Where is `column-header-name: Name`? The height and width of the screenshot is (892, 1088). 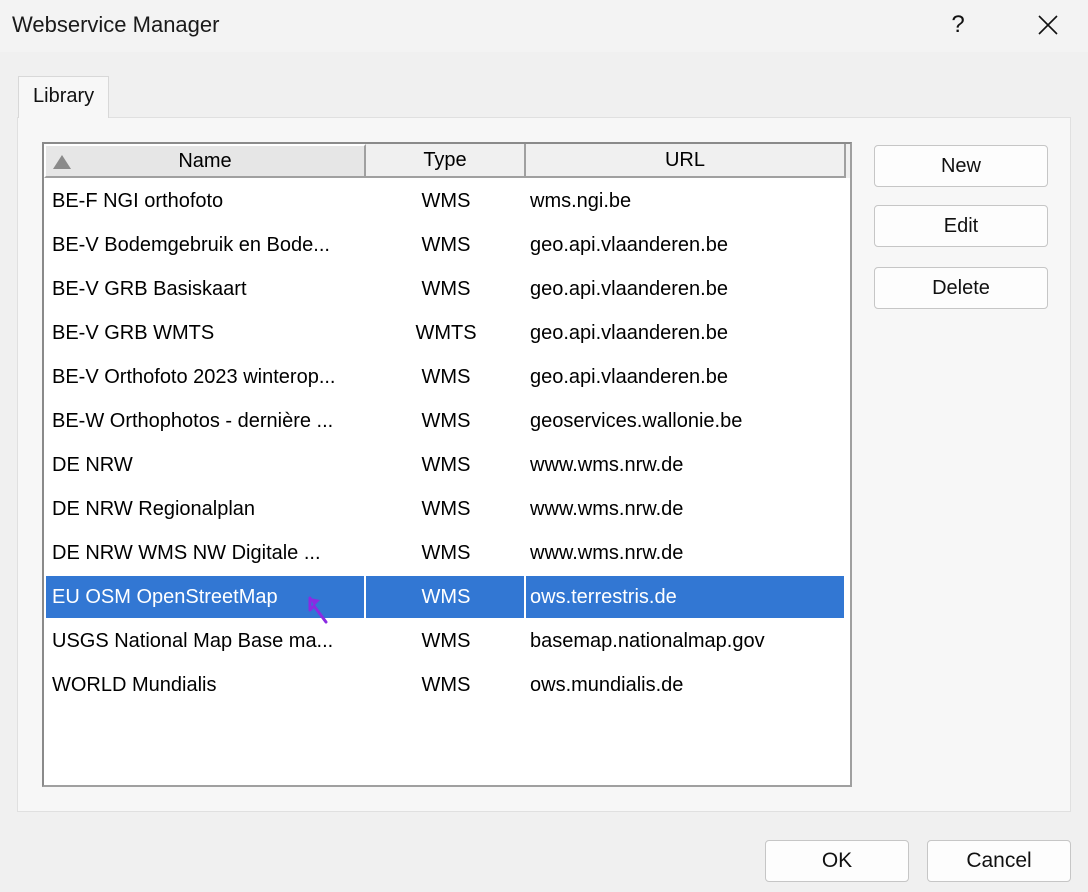
column-header-name: Name is located at coordinates (205, 161).